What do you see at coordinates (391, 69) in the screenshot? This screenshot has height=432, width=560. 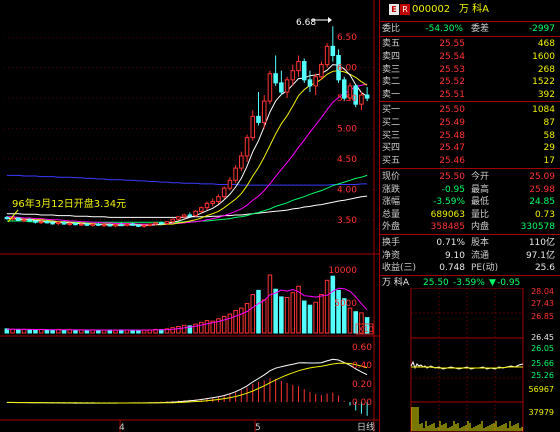 I see `ask-label: 卖三` at bounding box center [391, 69].